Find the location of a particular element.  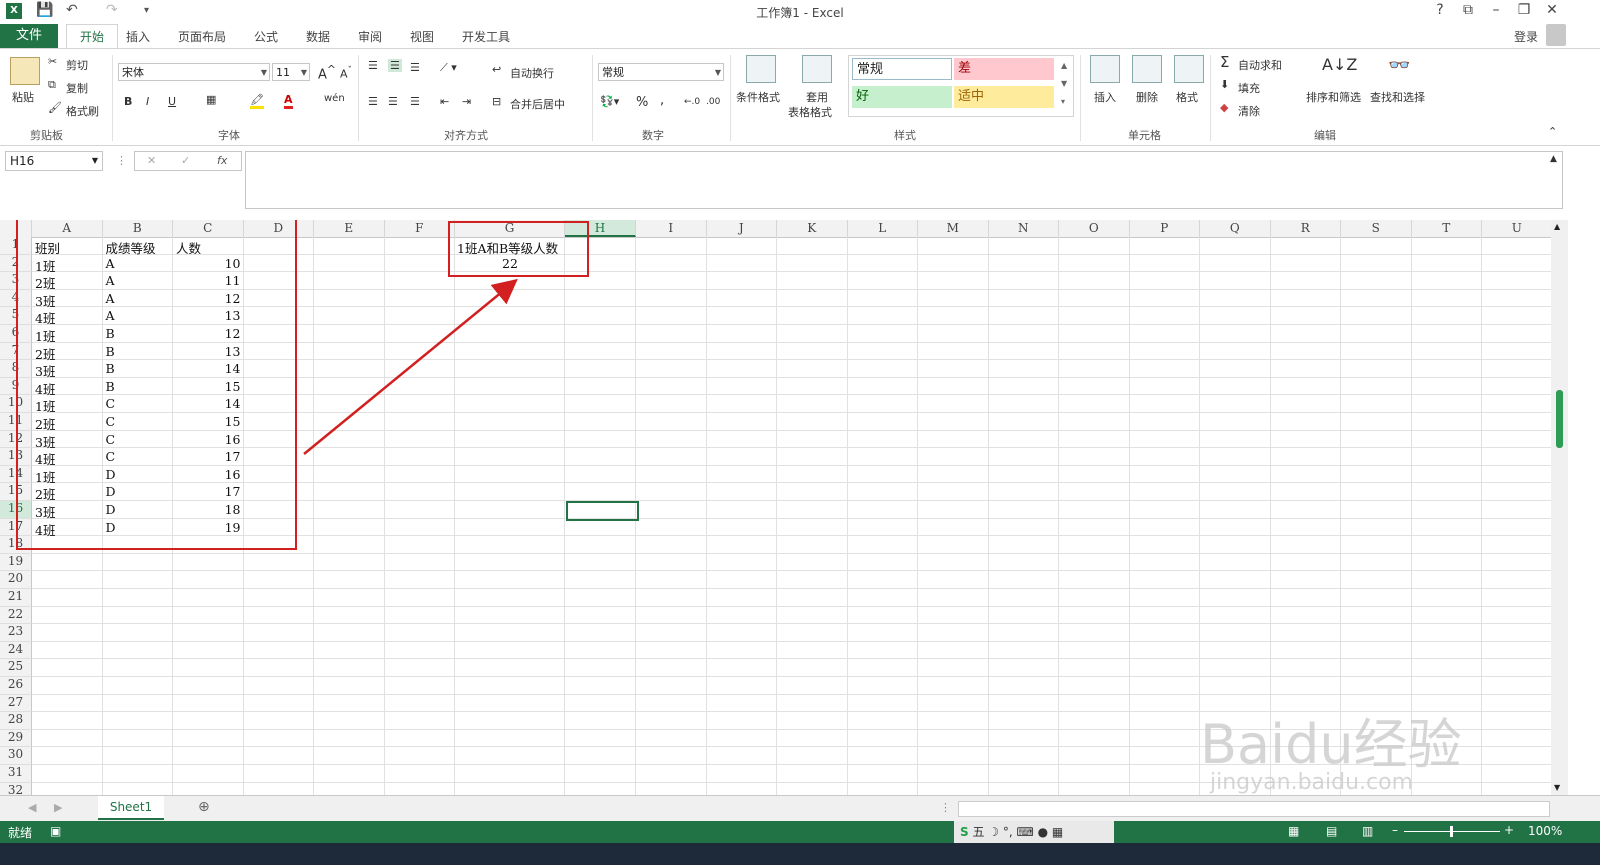

style-neutral: 适中 is located at coordinates (1004, 97).